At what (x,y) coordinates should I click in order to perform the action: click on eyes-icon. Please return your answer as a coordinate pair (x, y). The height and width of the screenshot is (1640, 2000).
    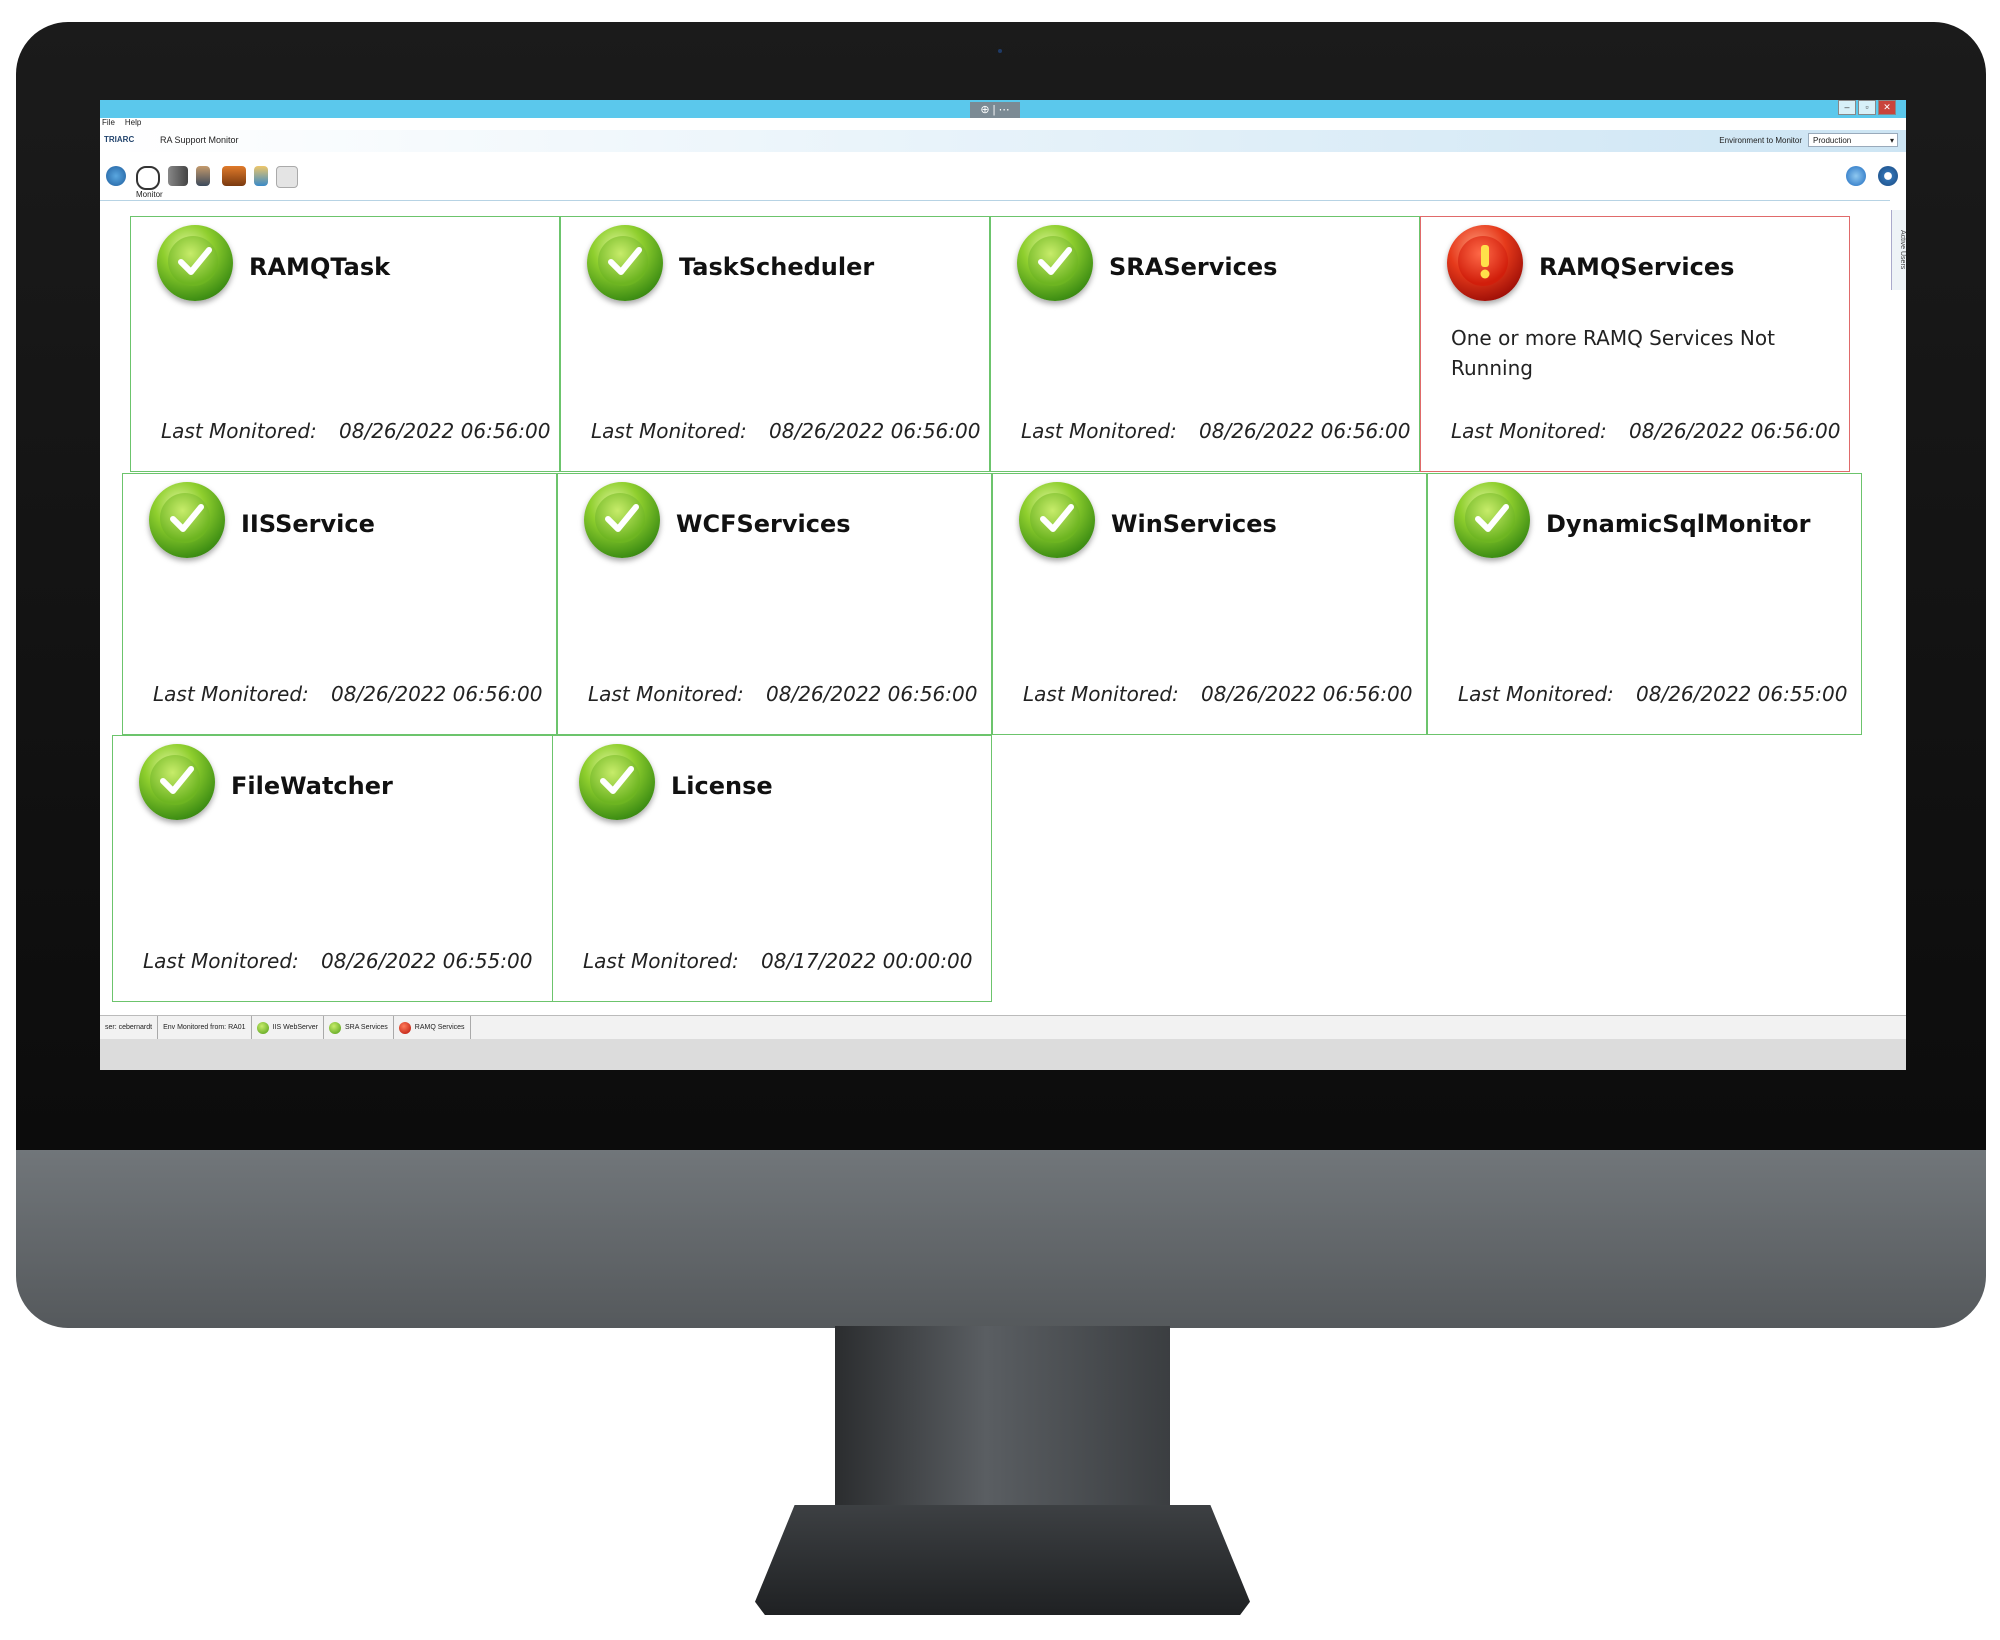
    Looking at the image, I should click on (148, 178).